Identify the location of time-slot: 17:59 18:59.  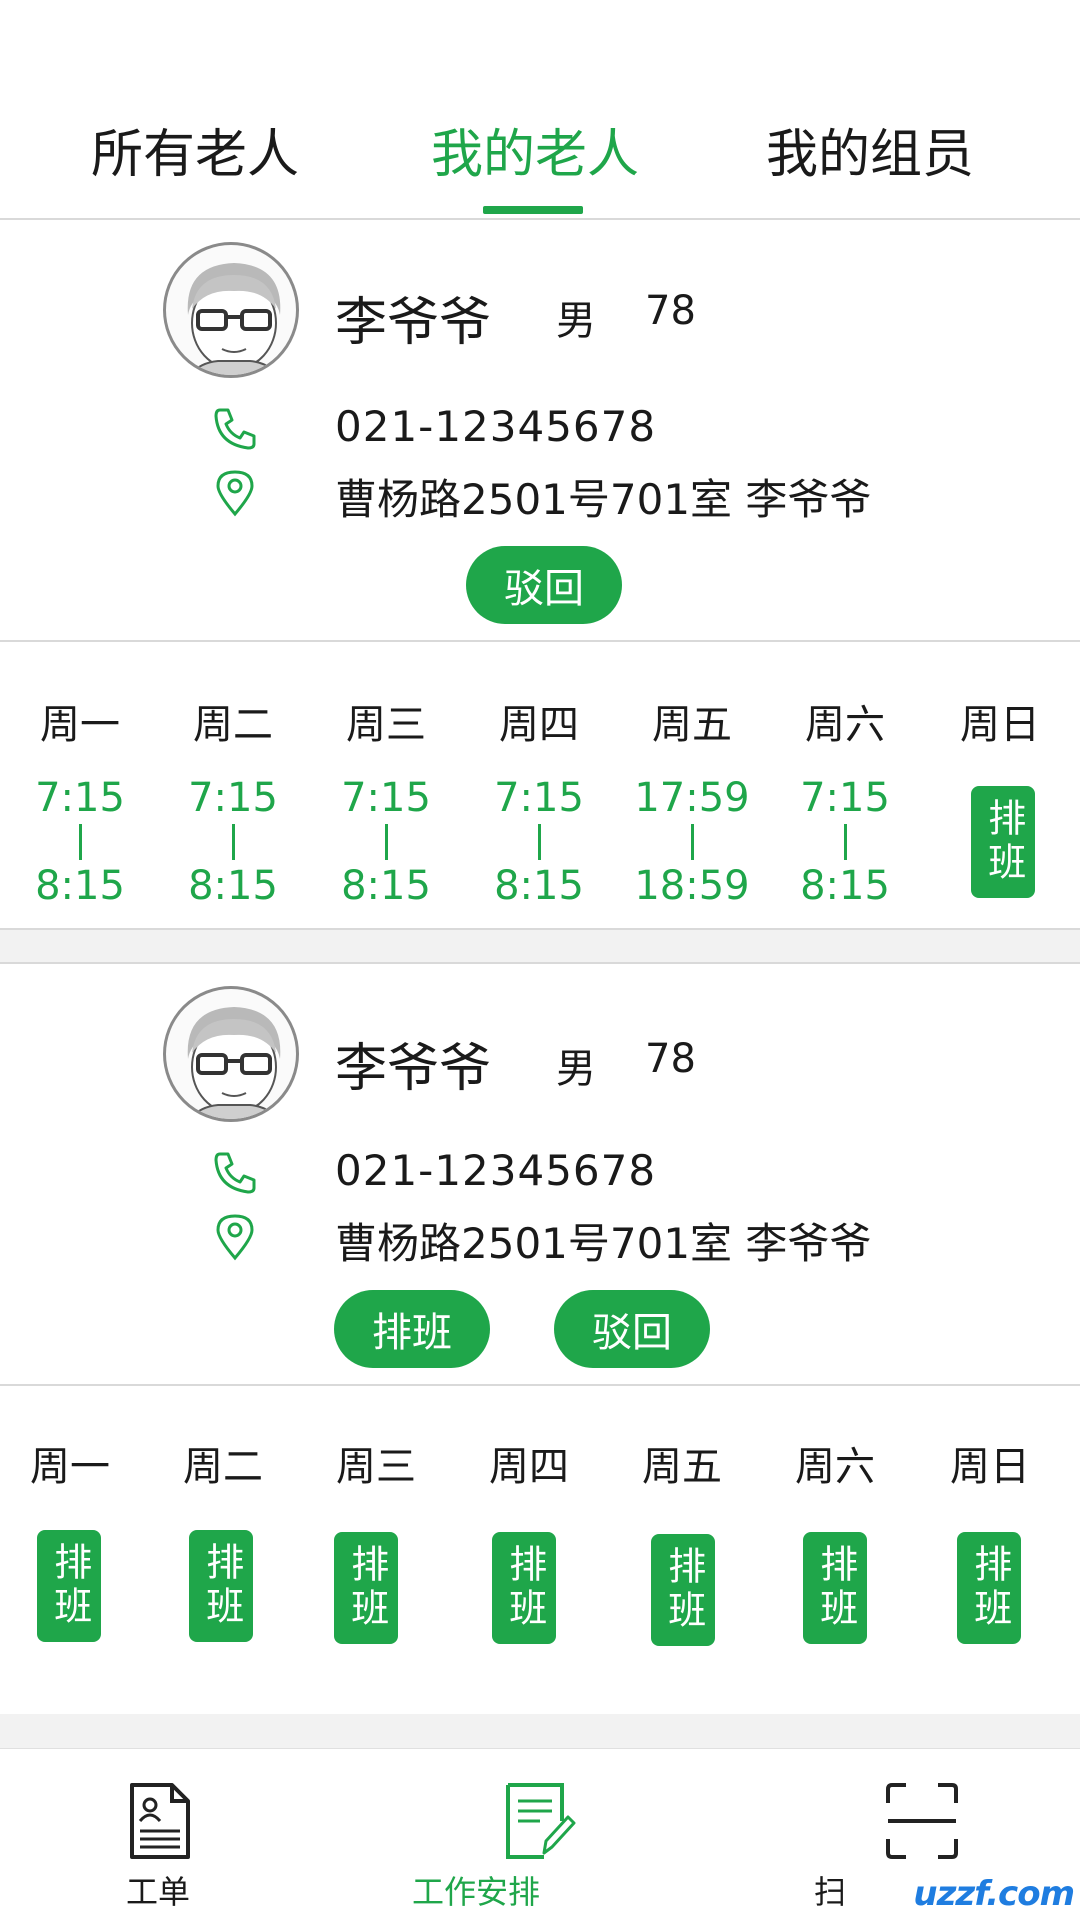
(692, 842).